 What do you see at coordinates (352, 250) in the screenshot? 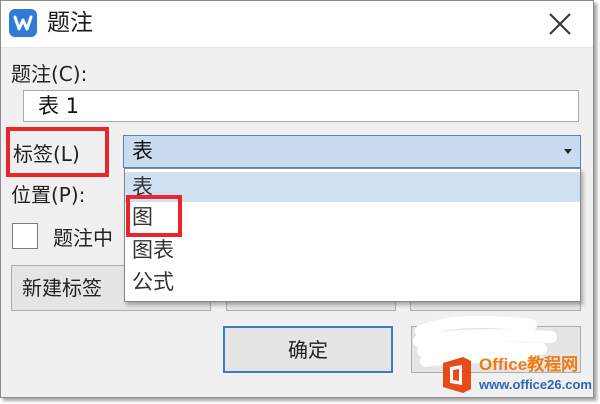
I see `dropdown-option-chart: 图表` at bounding box center [352, 250].